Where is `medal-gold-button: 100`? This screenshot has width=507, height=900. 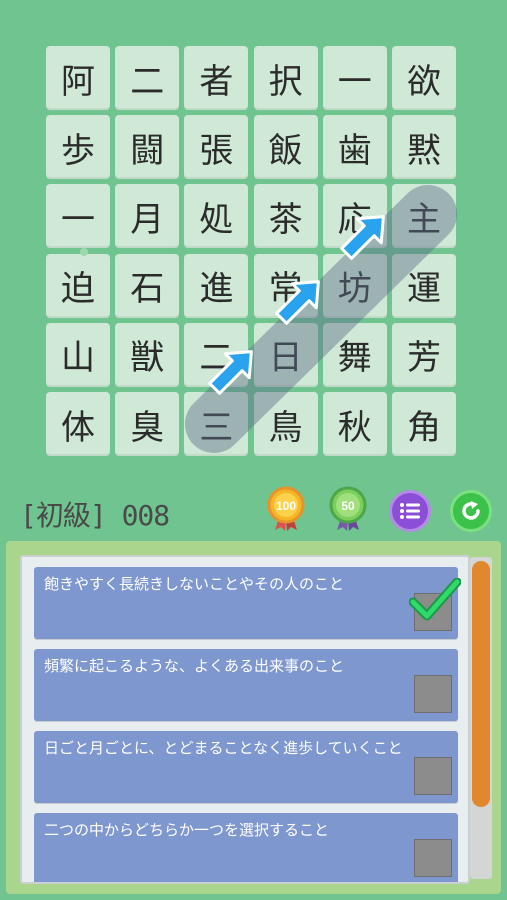 medal-gold-button: 100 is located at coordinates (286, 508).